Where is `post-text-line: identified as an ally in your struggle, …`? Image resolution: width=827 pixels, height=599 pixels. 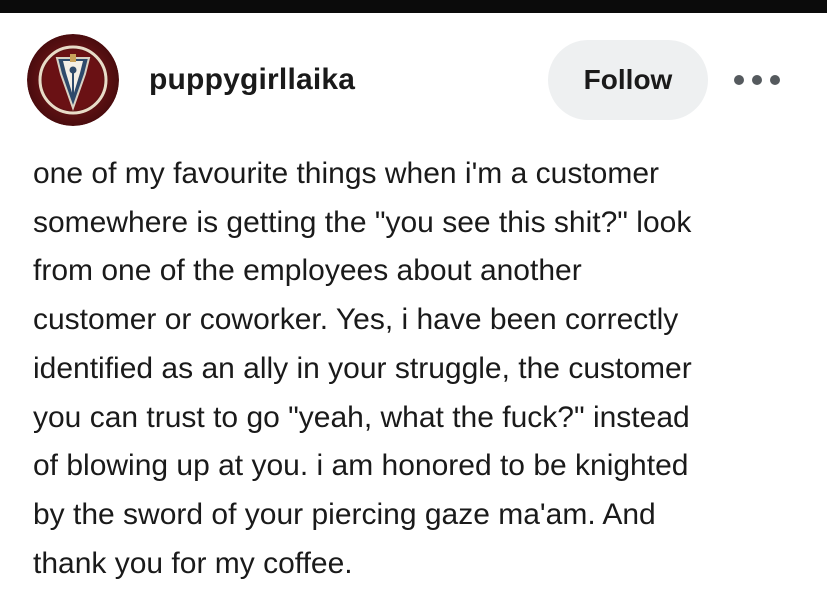 post-text-line: identified as an ally in your struggle, … is located at coordinates (362, 368).